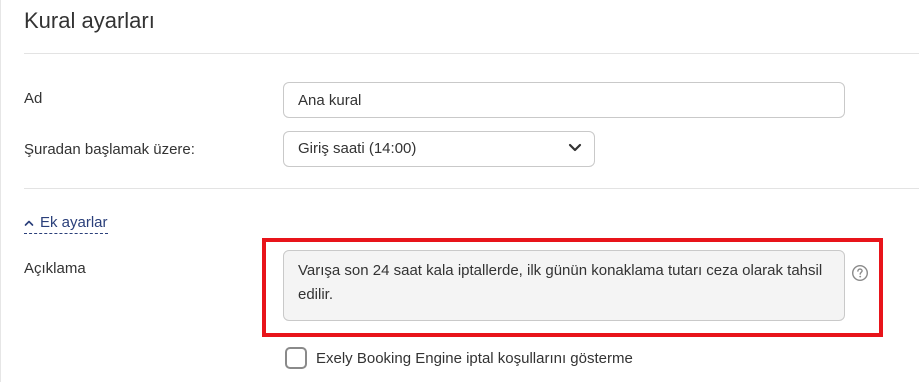 This screenshot has width=919, height=382. I want to click on page-title: Kural ayarları, so click(89, 20).